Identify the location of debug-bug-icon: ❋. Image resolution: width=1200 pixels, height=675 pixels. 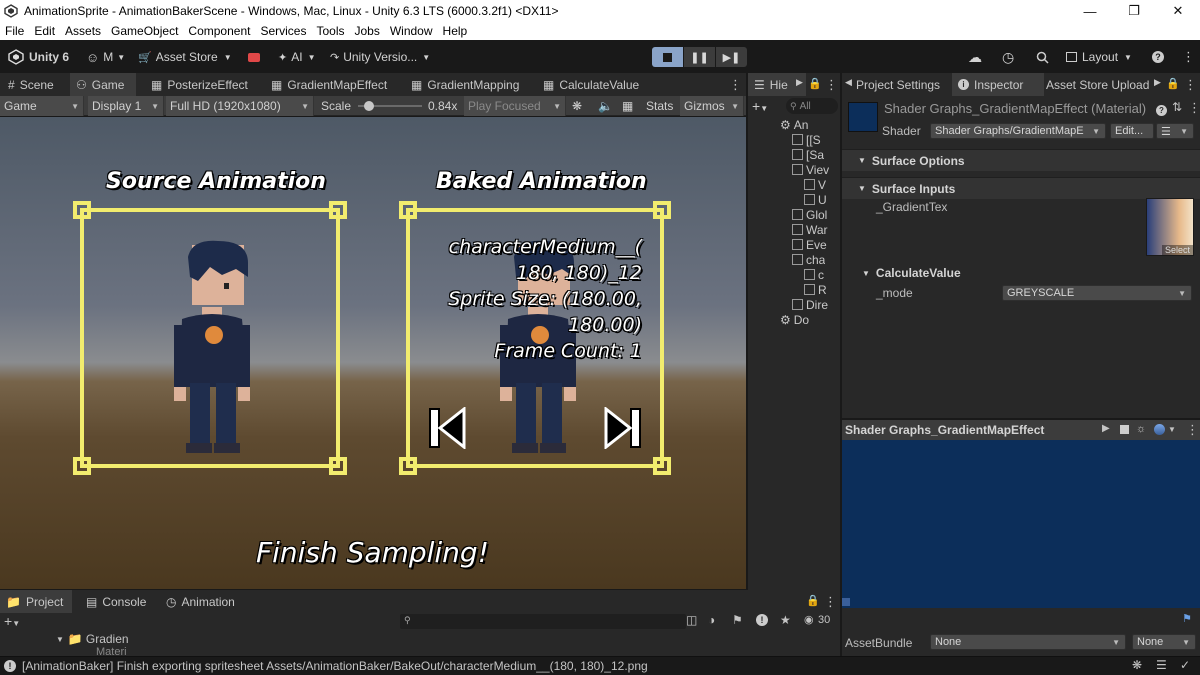
(1137, 665).